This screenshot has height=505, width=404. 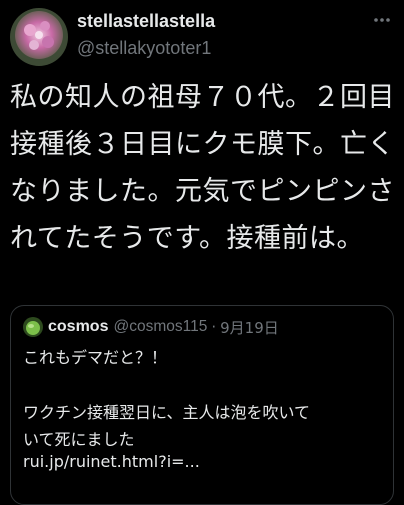 I want to click on quoted-display-name: cosmos, so click(x=78, y=327).